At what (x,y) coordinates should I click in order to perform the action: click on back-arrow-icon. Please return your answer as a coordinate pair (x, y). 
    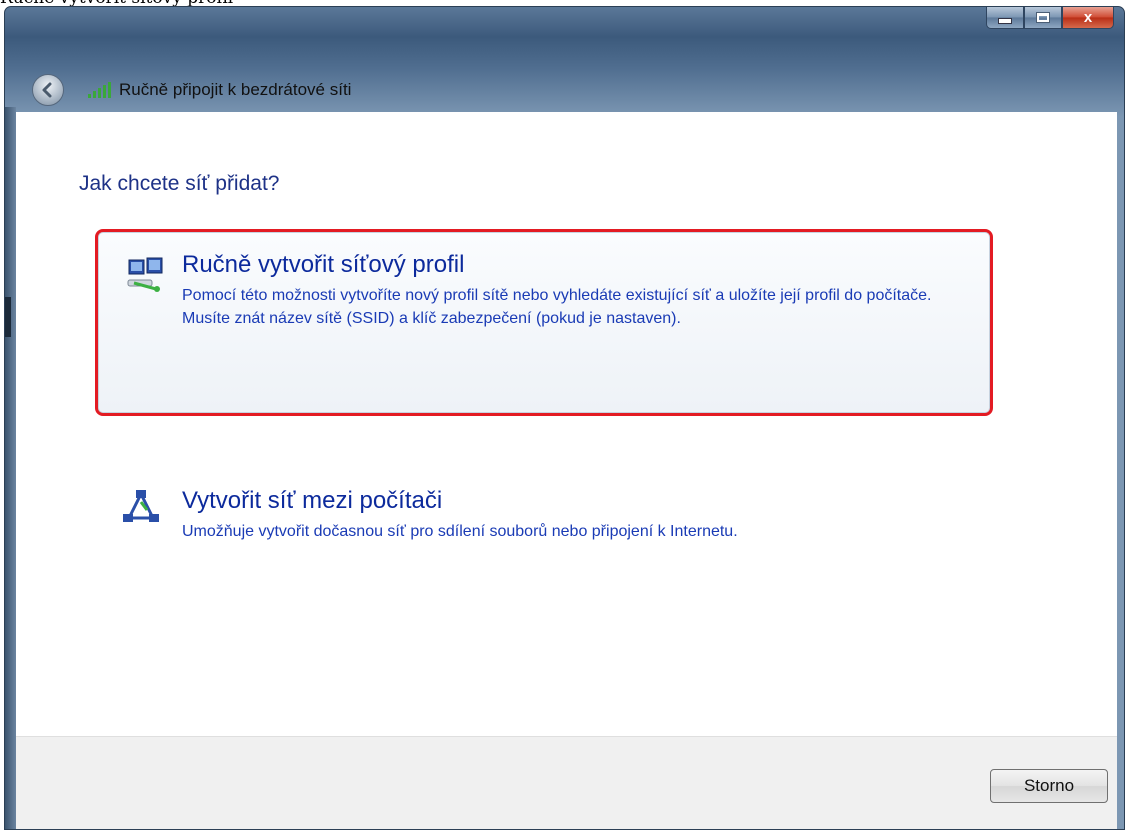
    Looking at the image, I should click on (47, 90).